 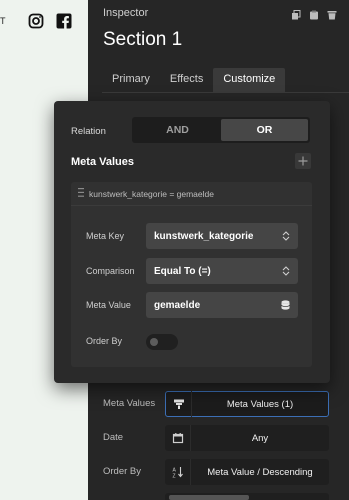 I want to click on facebook-icon, so click(x=64, y=21).